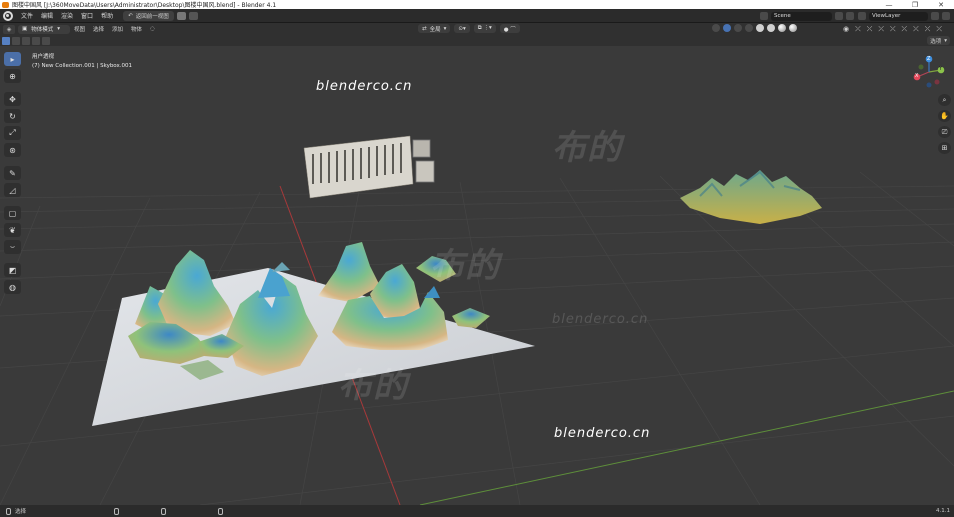 The image size is (954, 517). I want to click on camera-view-button: ⎚, so click(944, 132).